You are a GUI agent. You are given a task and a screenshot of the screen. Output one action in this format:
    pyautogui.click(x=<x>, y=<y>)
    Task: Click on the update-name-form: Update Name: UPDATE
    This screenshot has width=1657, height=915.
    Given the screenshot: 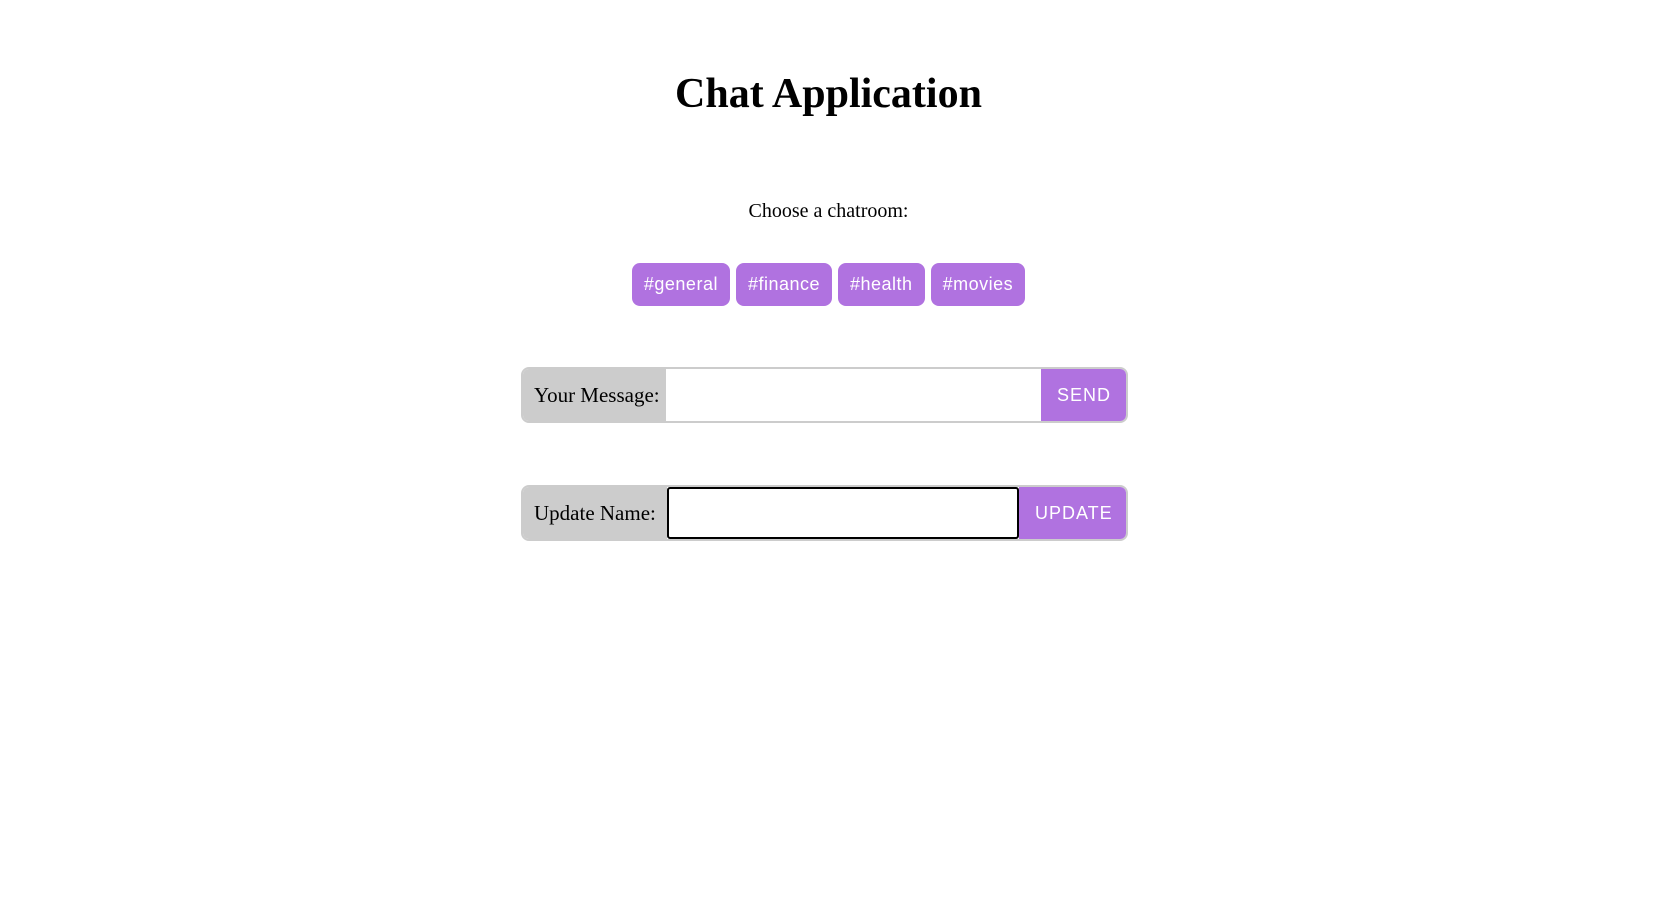 What is the action you would take?
    pyautogui.click(x=824, y=513)
    